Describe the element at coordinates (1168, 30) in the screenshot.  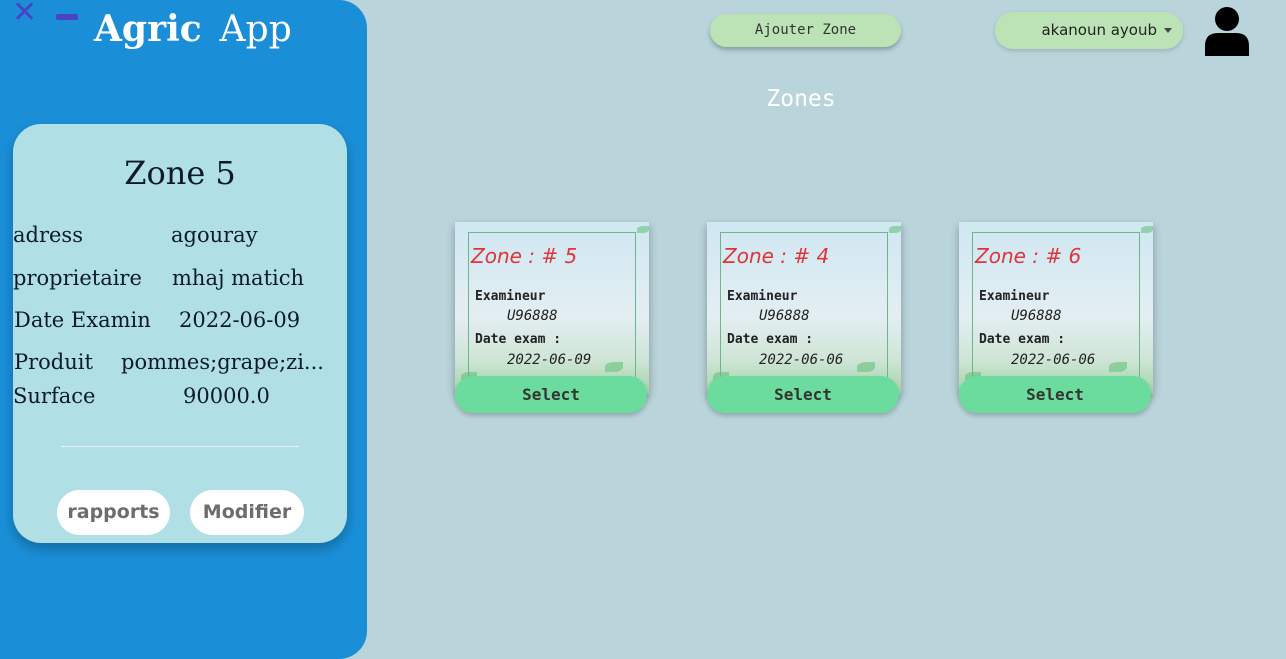
I see `caret-down-icon` at that location.